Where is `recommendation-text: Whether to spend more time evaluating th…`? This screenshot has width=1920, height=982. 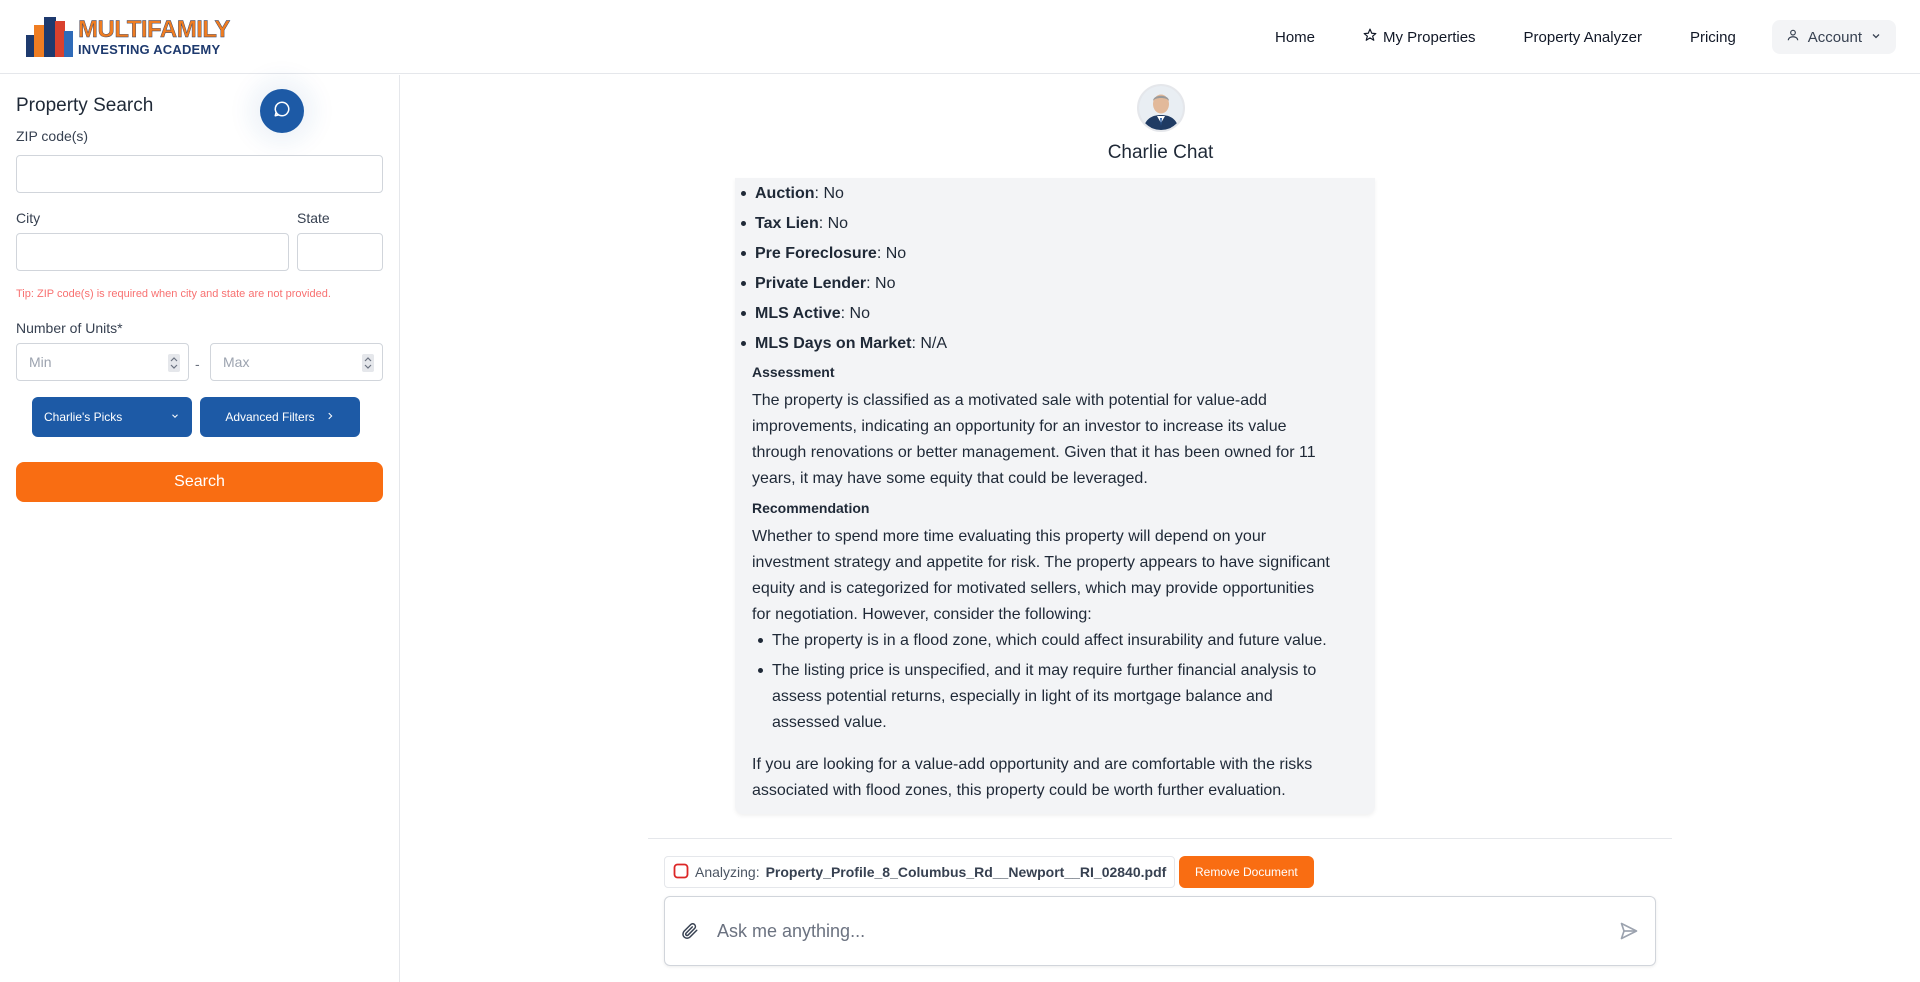
recommendation-text: Whether to spend more time evaluating th… is located at coordinates (1054, 576).